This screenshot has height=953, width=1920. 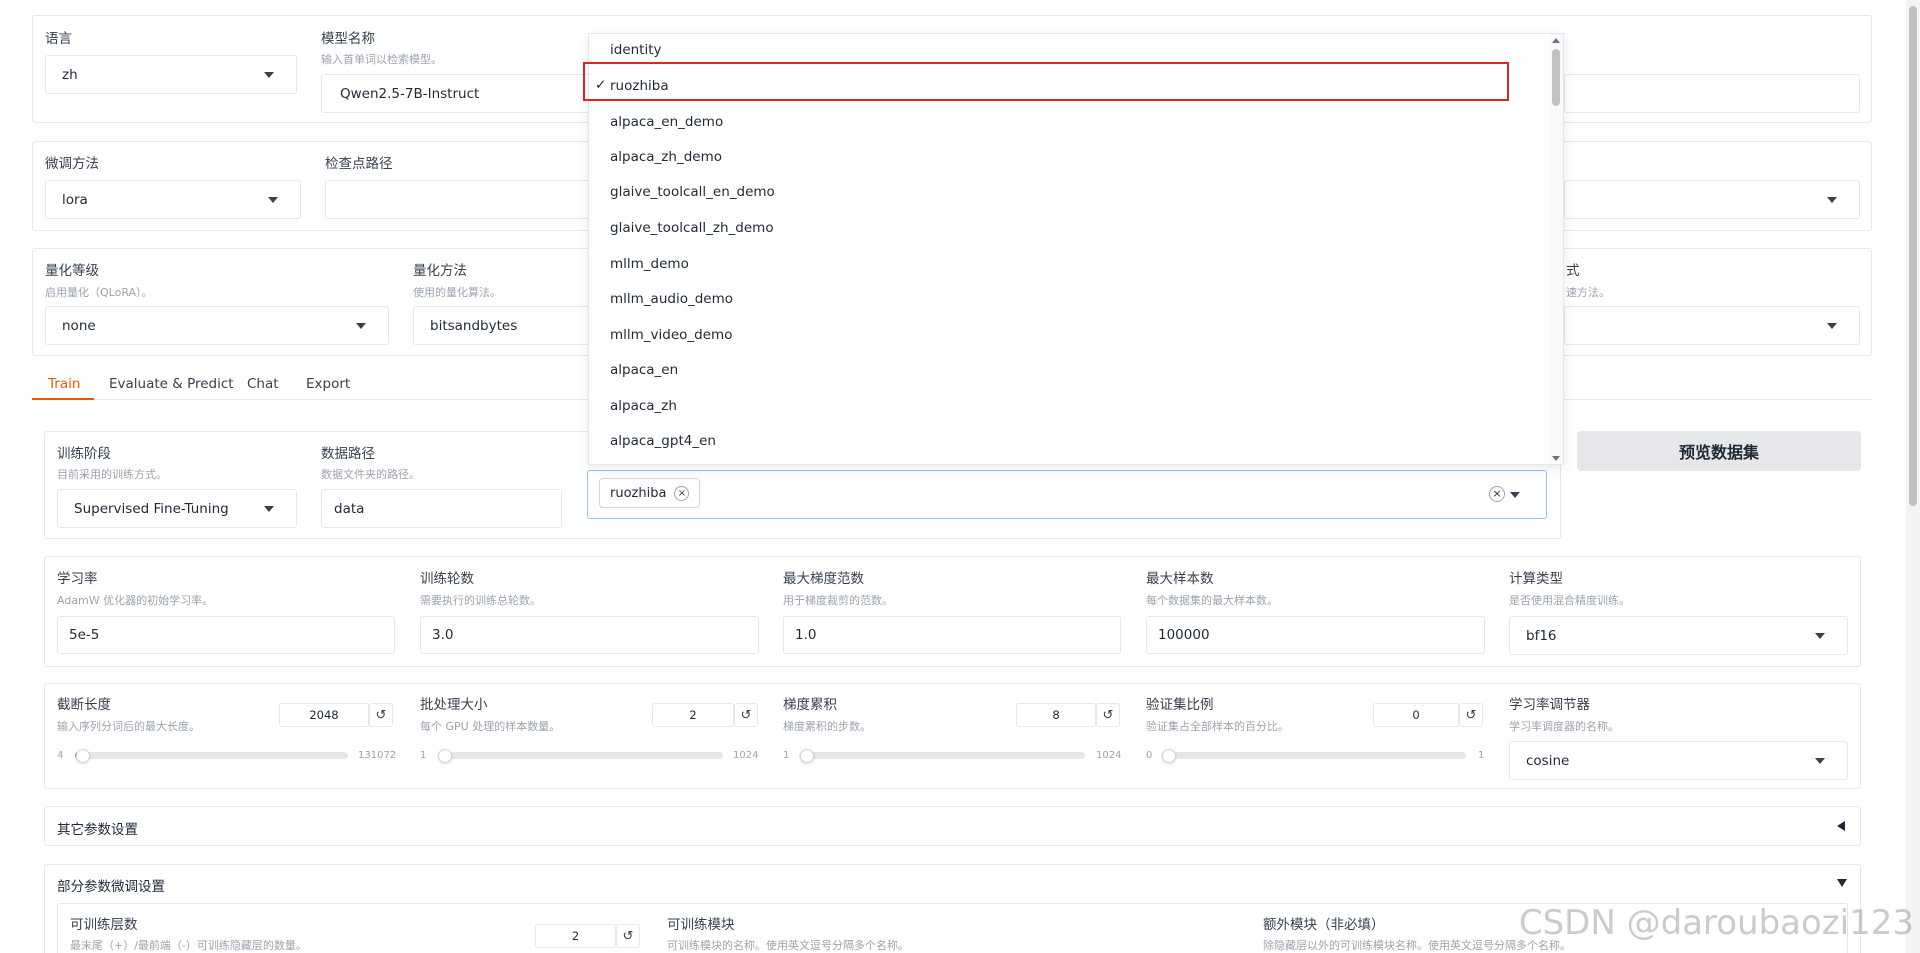 I want to click on language-label: 语言, so click(x=58, y=39).